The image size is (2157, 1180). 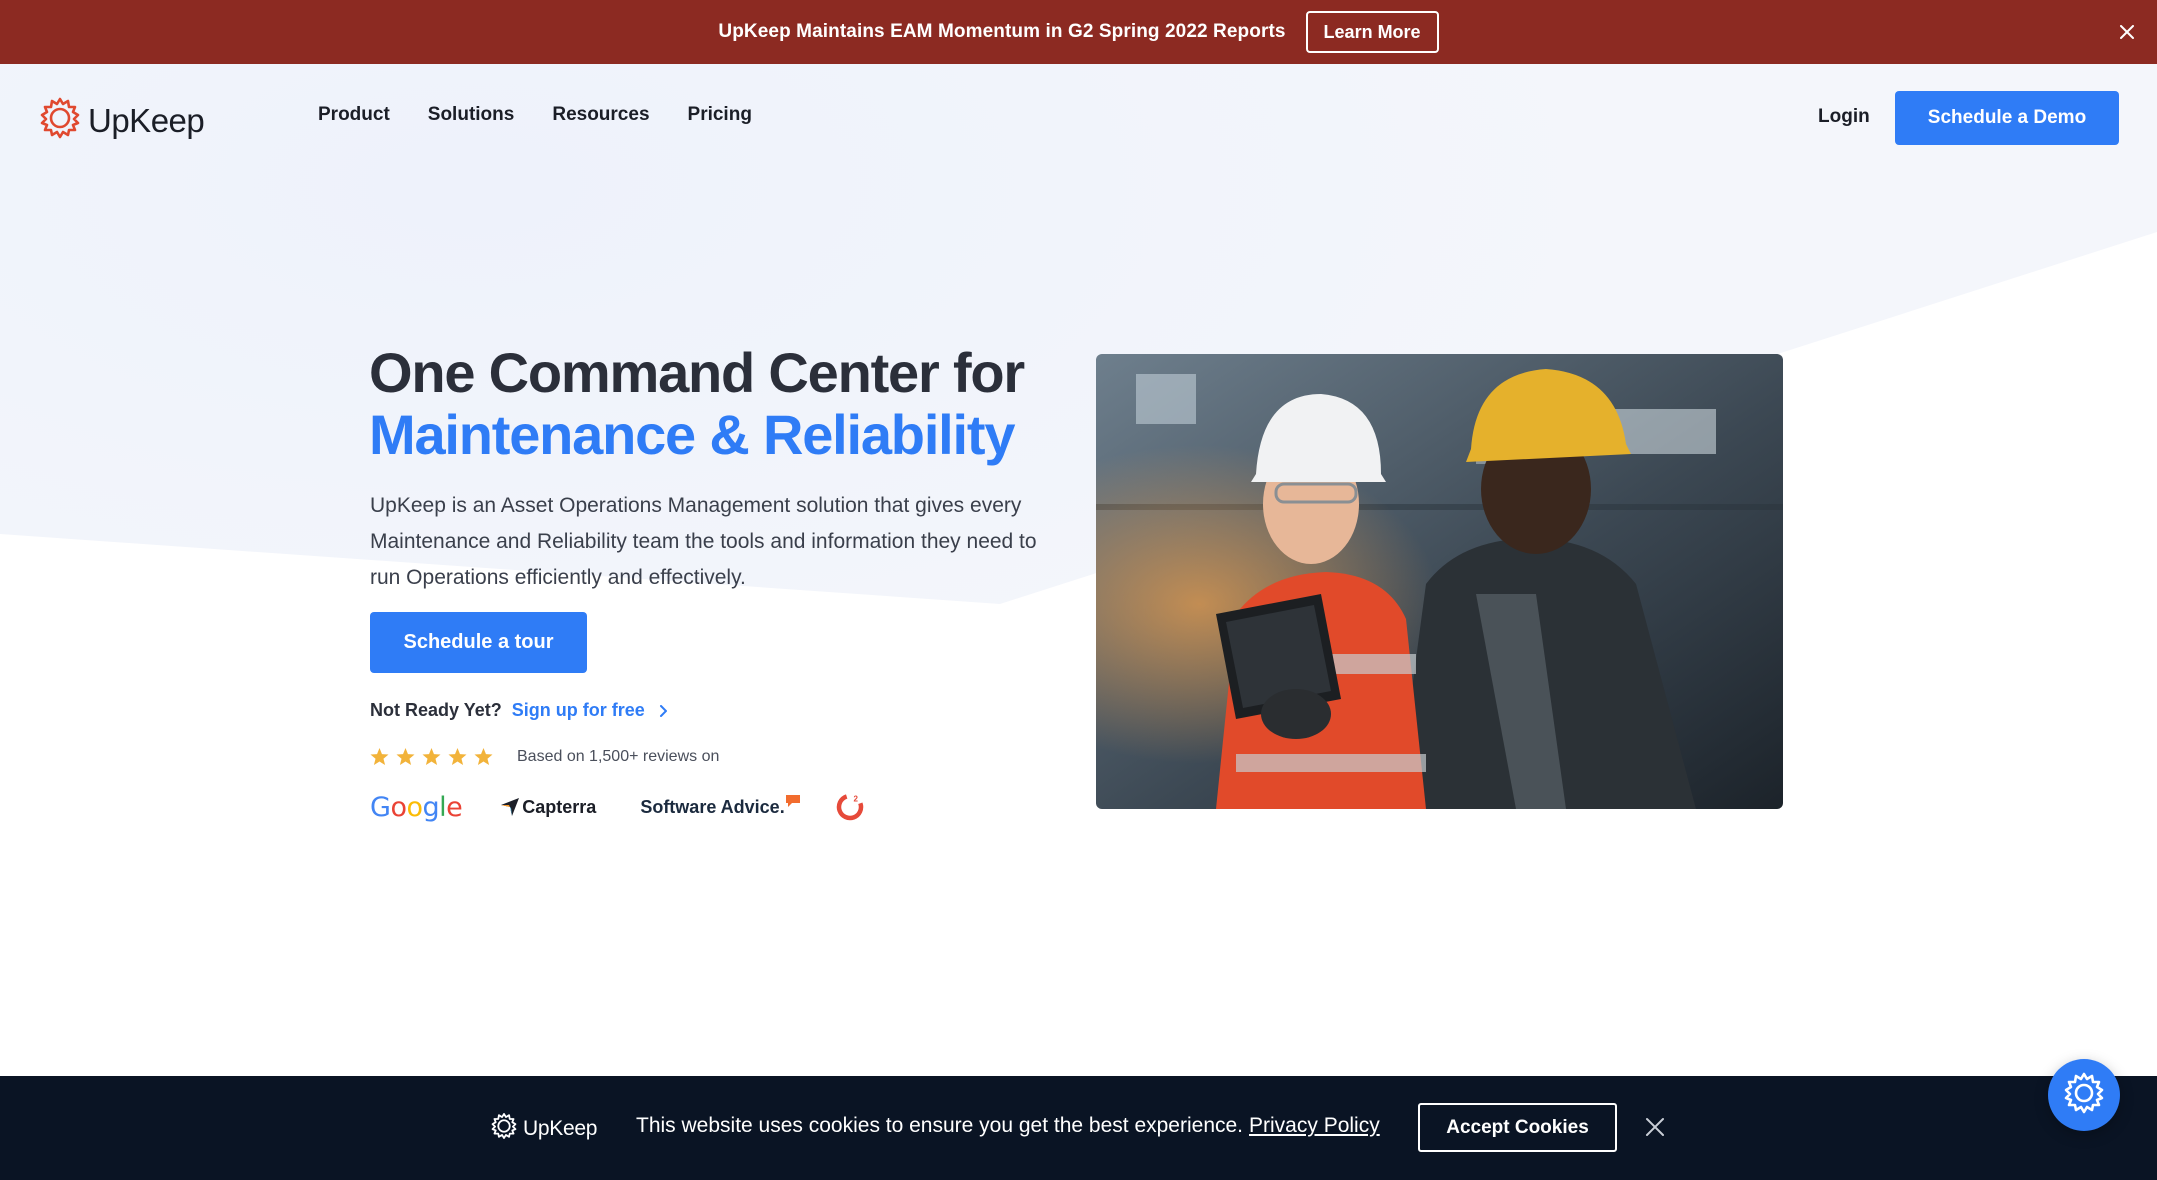 I want to click on cookie-brand-text: UpKeep, so click(x=560, y=1128).